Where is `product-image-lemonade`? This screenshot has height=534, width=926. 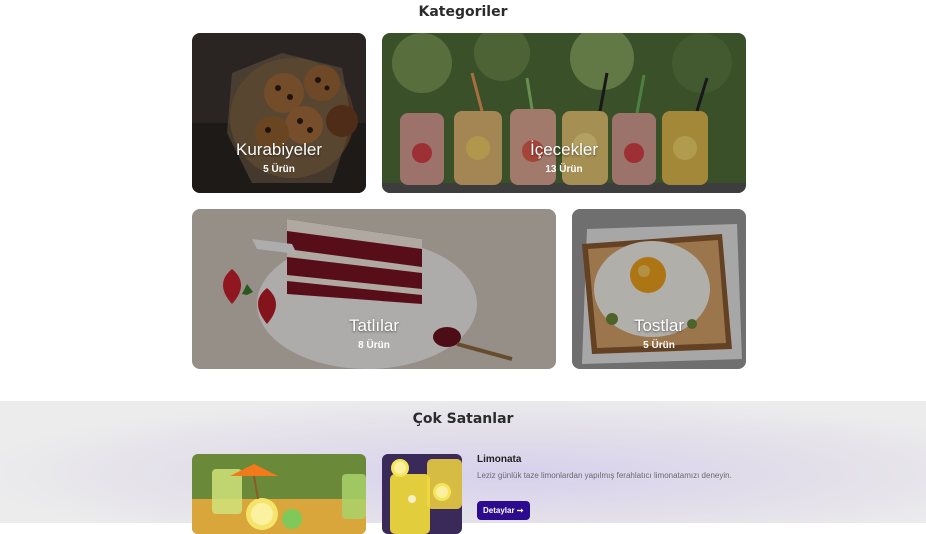
product-image-lemonade is located at coordinates (422, 494).